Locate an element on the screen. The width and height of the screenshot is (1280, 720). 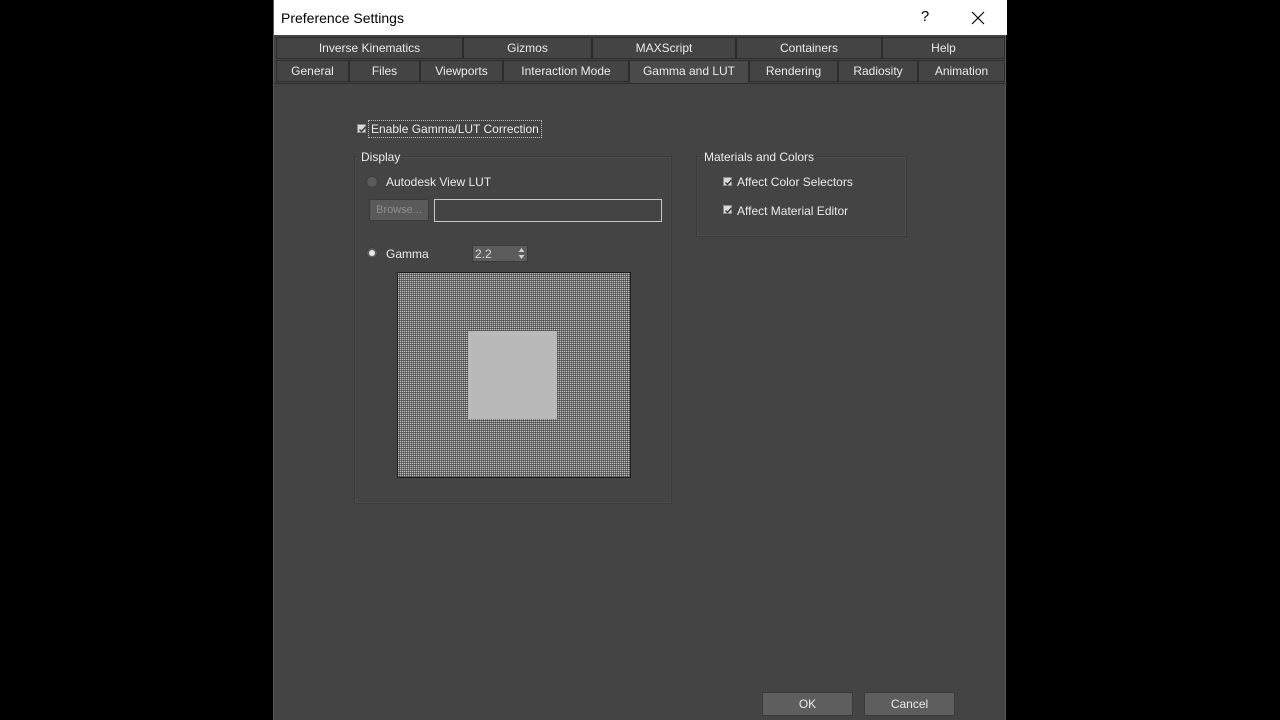
close-button is located at coordinates (978, 18).